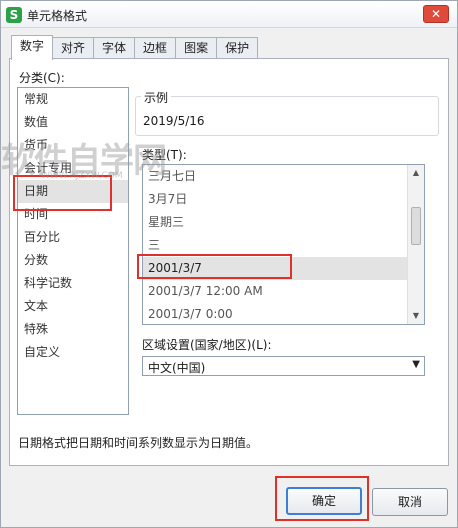 The image size is (458, 528). Describe the element at coordinates (275, 222) in the screenshot. I see `type-item: 星期三` at that location.